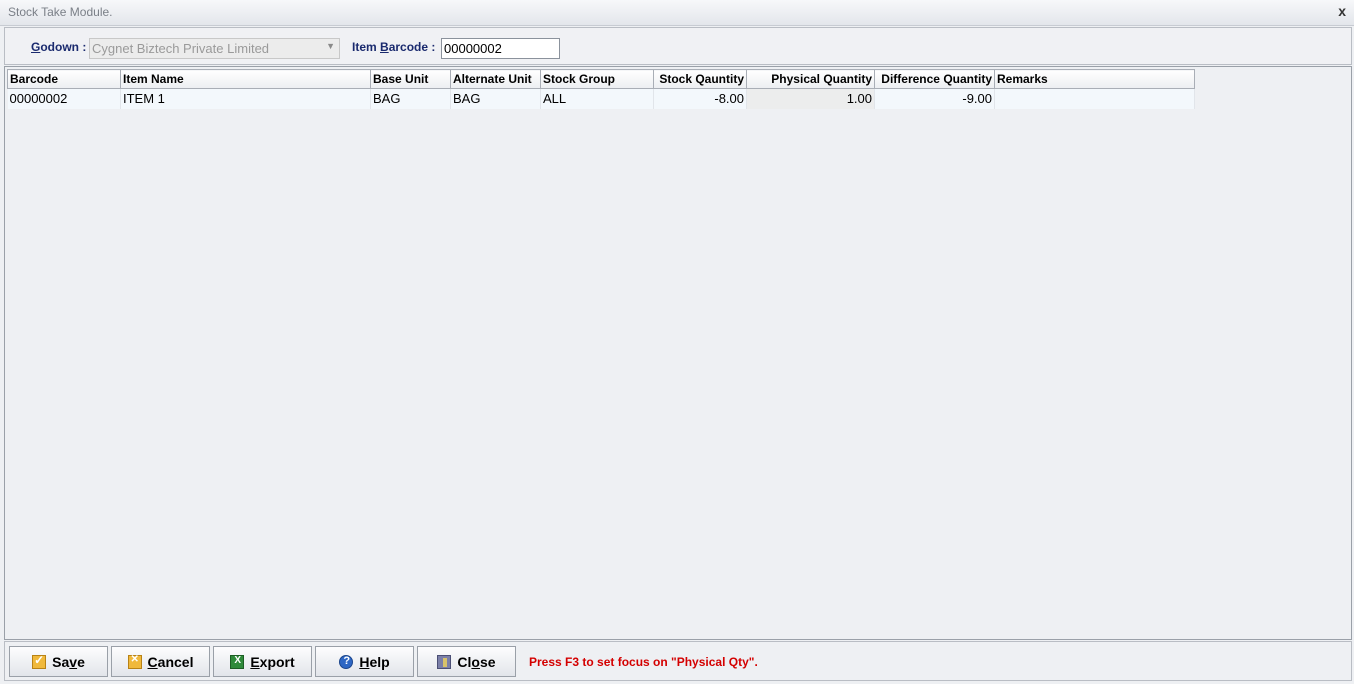 The image size is (1354, 684). What do you see at coordinates (374, 661) in the screenshot?
I see `help-label: Help` at bounding box center [374, 661].